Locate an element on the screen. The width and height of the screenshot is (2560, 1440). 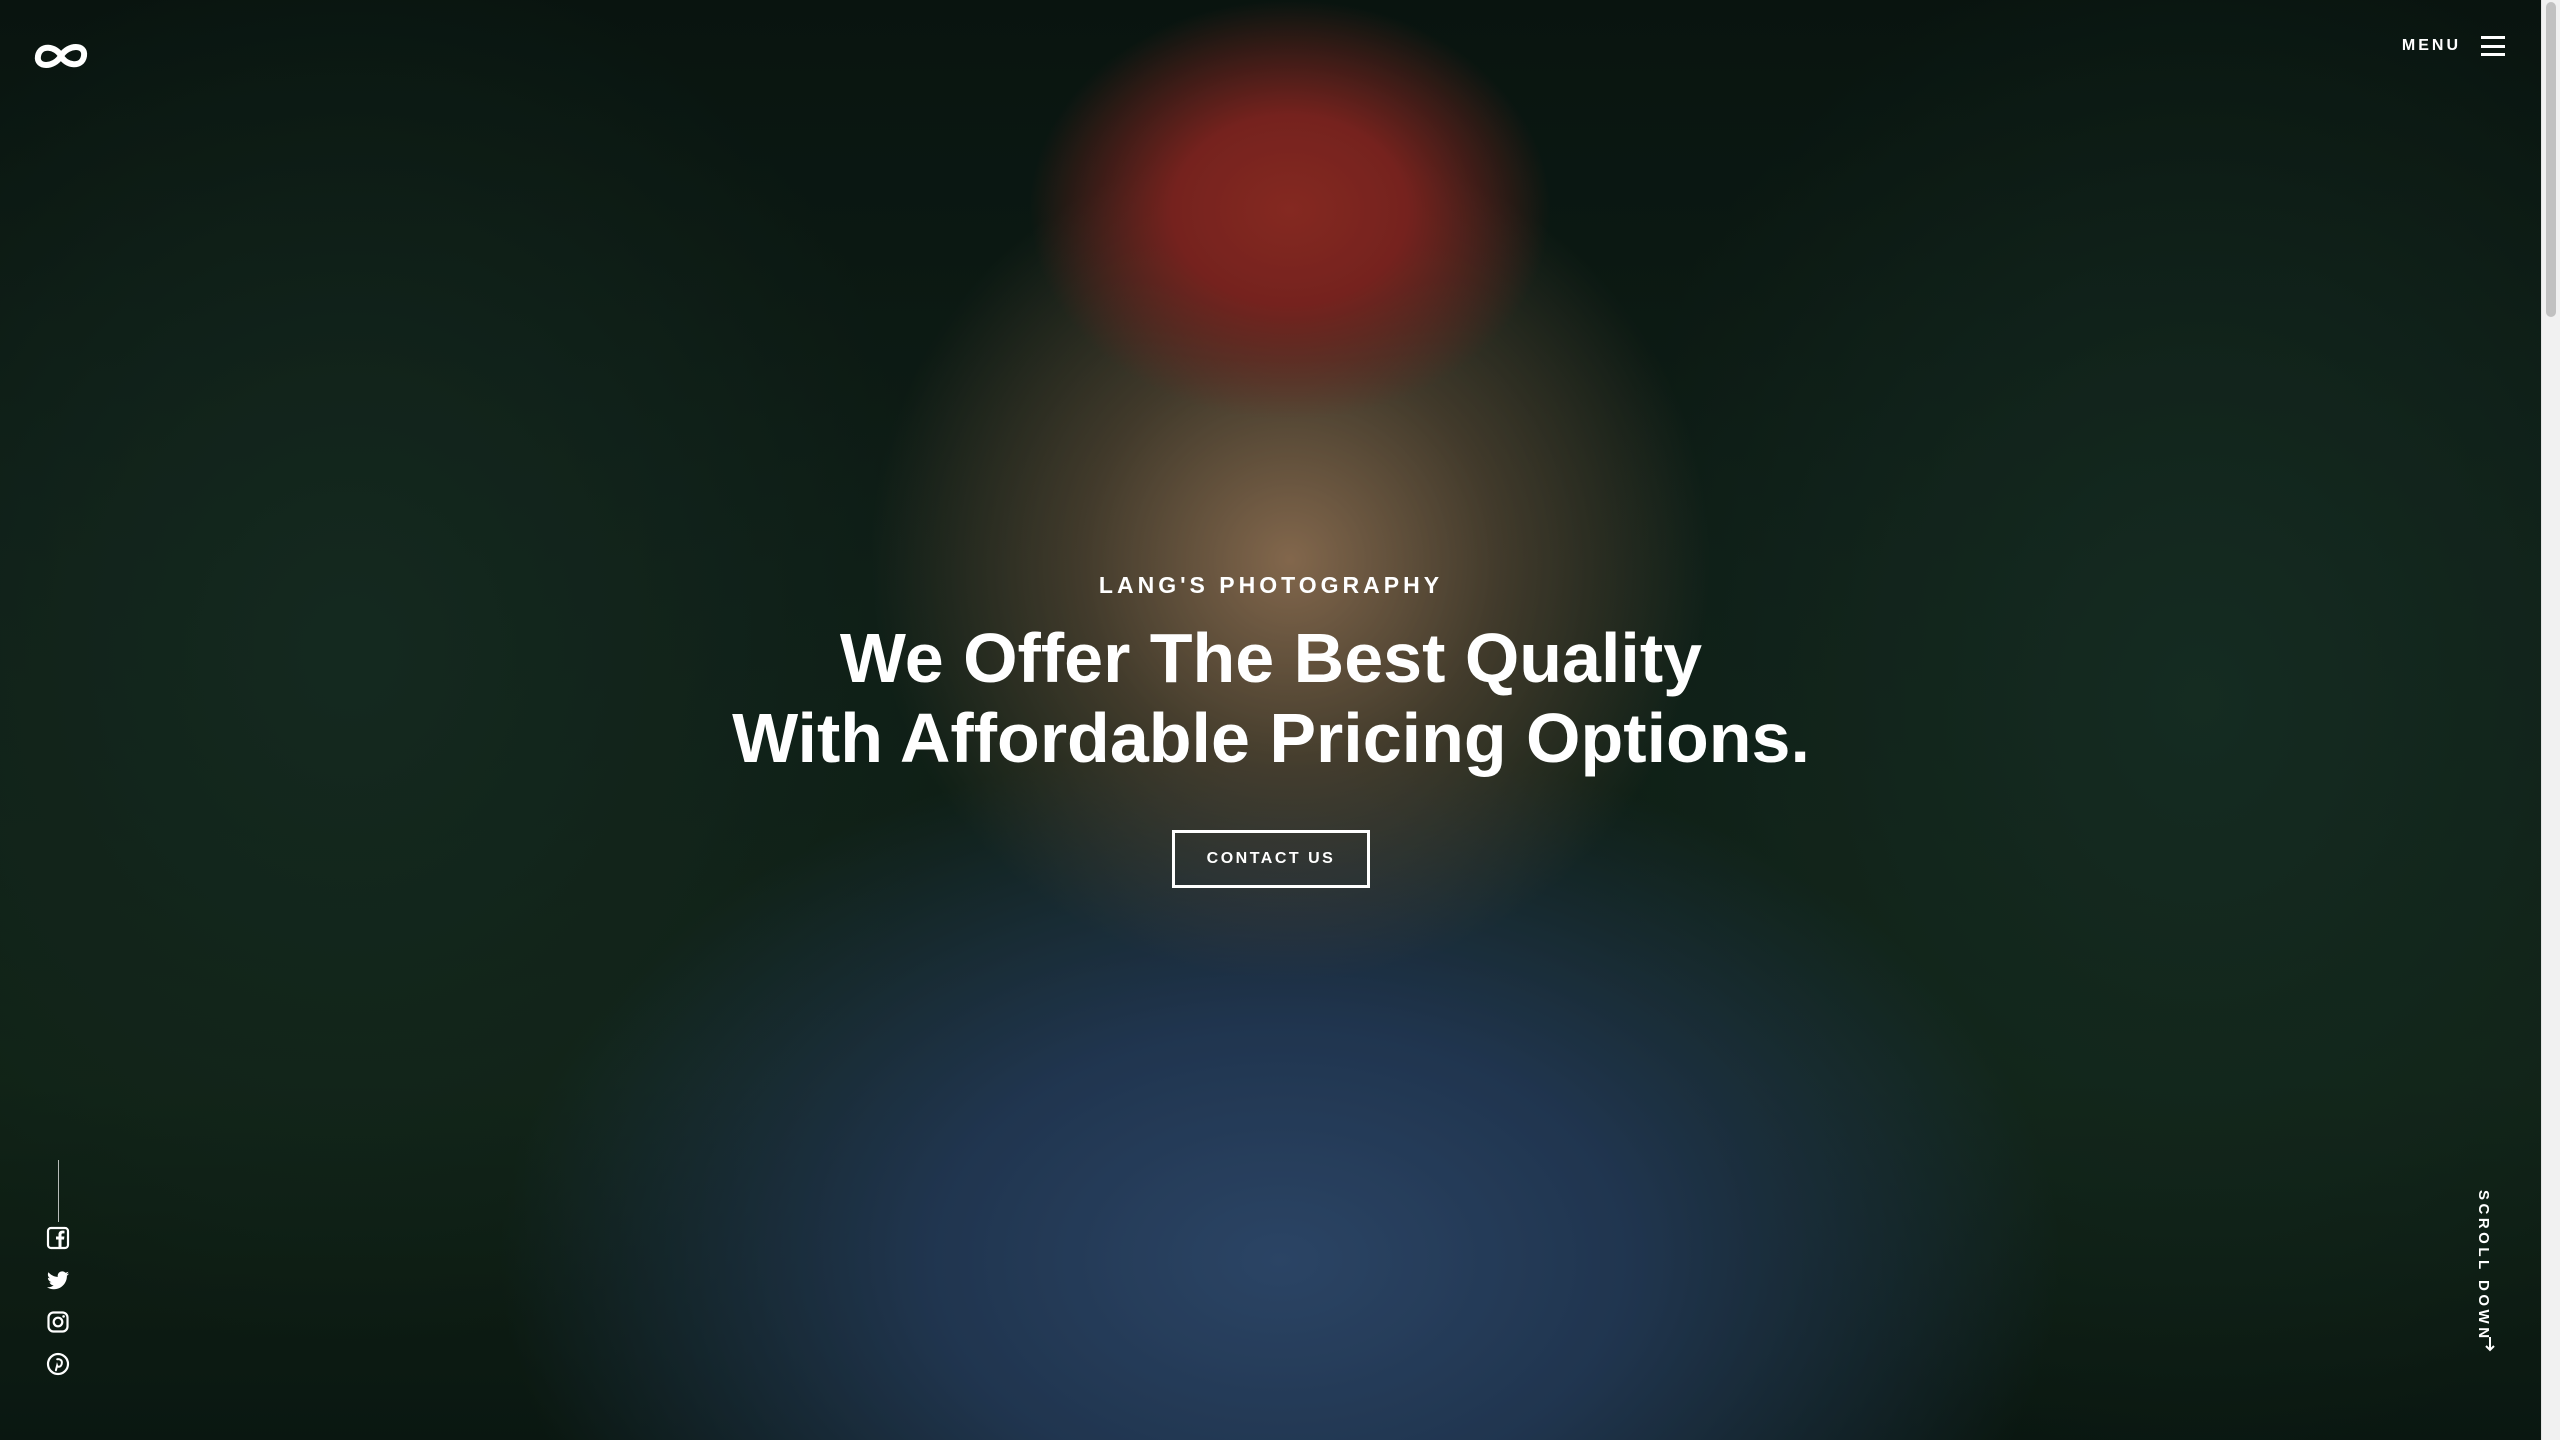
page-scrollbar is located at coordinates (2550, 720).